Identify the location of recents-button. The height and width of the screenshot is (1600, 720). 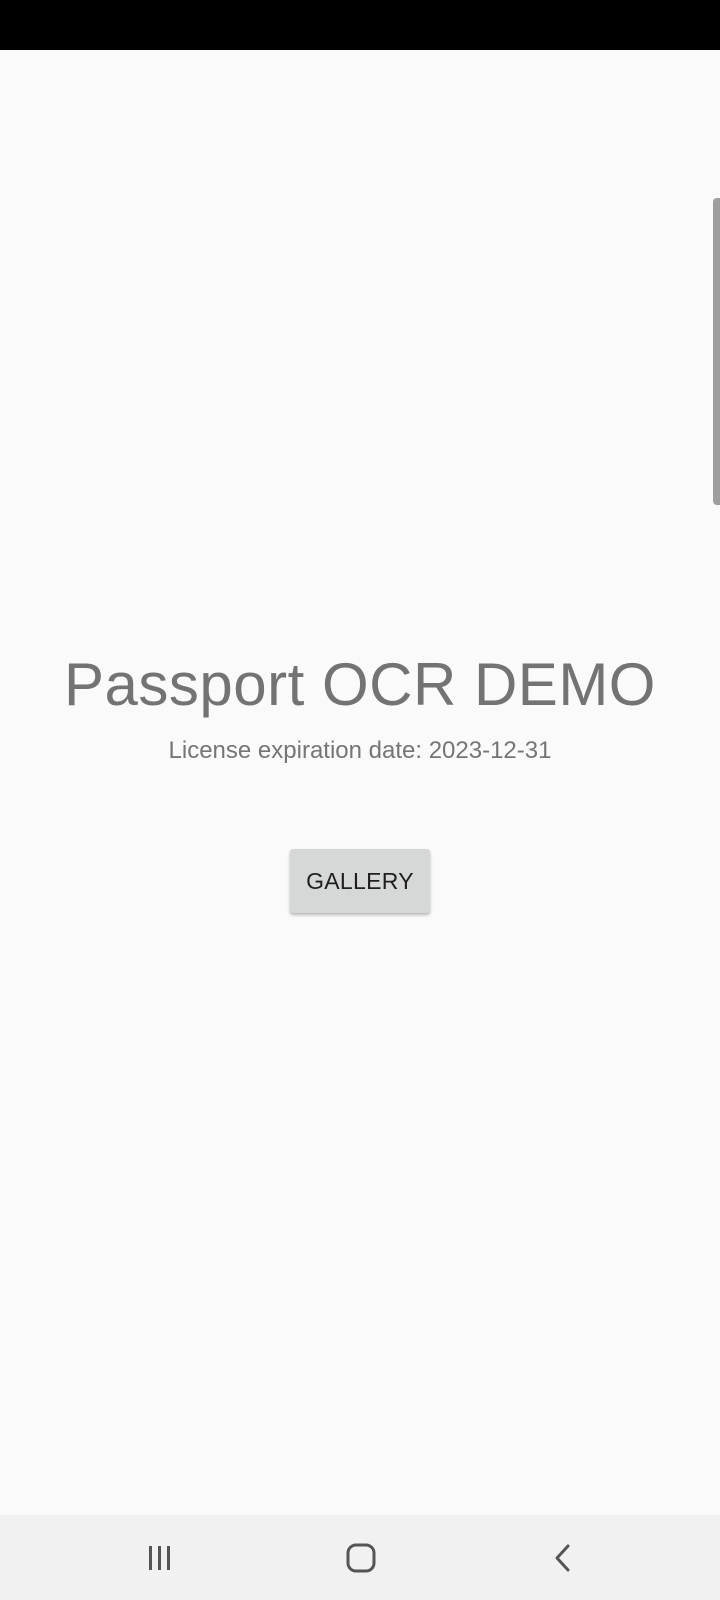
(160, 1557).